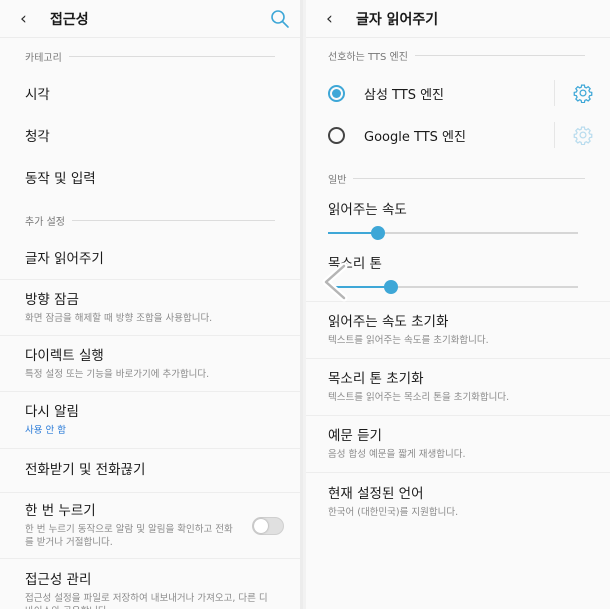 Image resolution: width=610 pixels, height=609 pixels. Describe the element at coordinates (453, 233) in the screenshot. I see `speech-rate-slider` at that location.